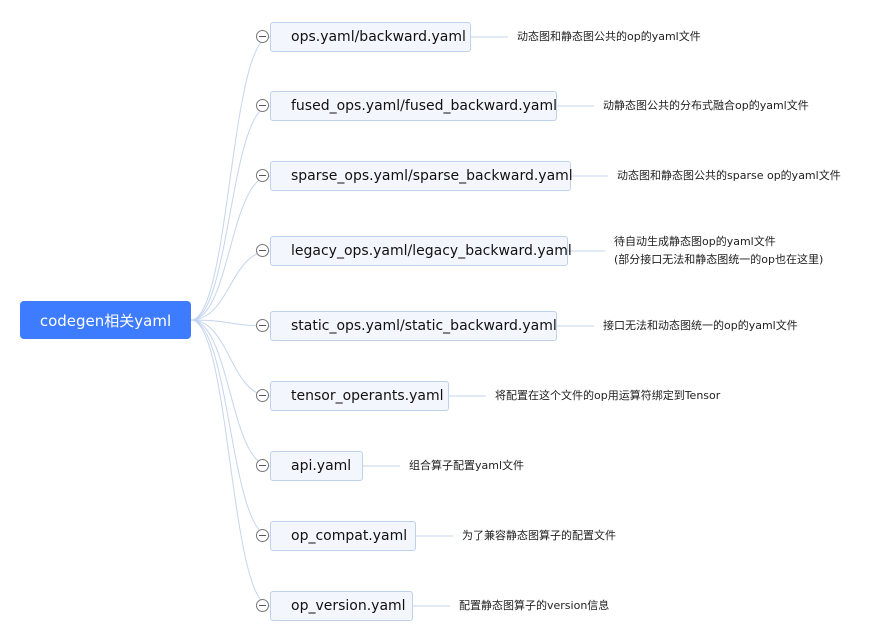 This screenshot has width=885, height=641. I want to click on node-label: op_compat.yaml, so click(349, 536).